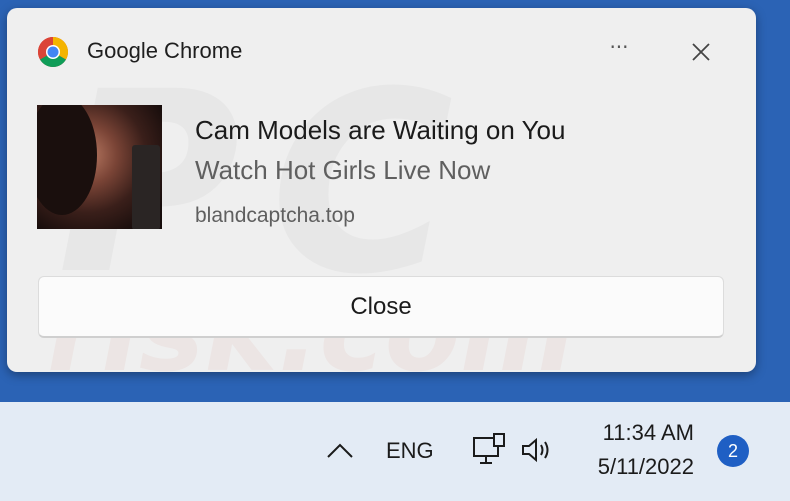  Describe the element at coordinates (53, 52) in the screenshot. I see `chrome-icon` at that location.